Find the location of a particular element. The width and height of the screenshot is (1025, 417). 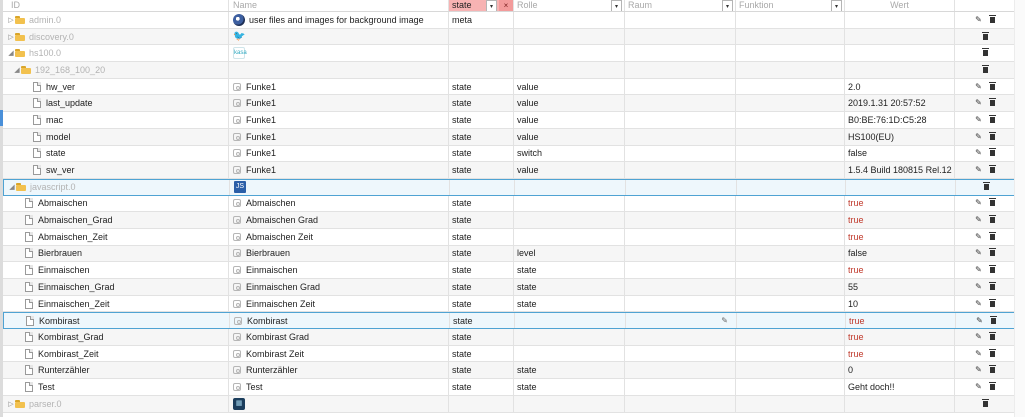

room-edit-icon: ✎ is located at coordinates (724, 320).